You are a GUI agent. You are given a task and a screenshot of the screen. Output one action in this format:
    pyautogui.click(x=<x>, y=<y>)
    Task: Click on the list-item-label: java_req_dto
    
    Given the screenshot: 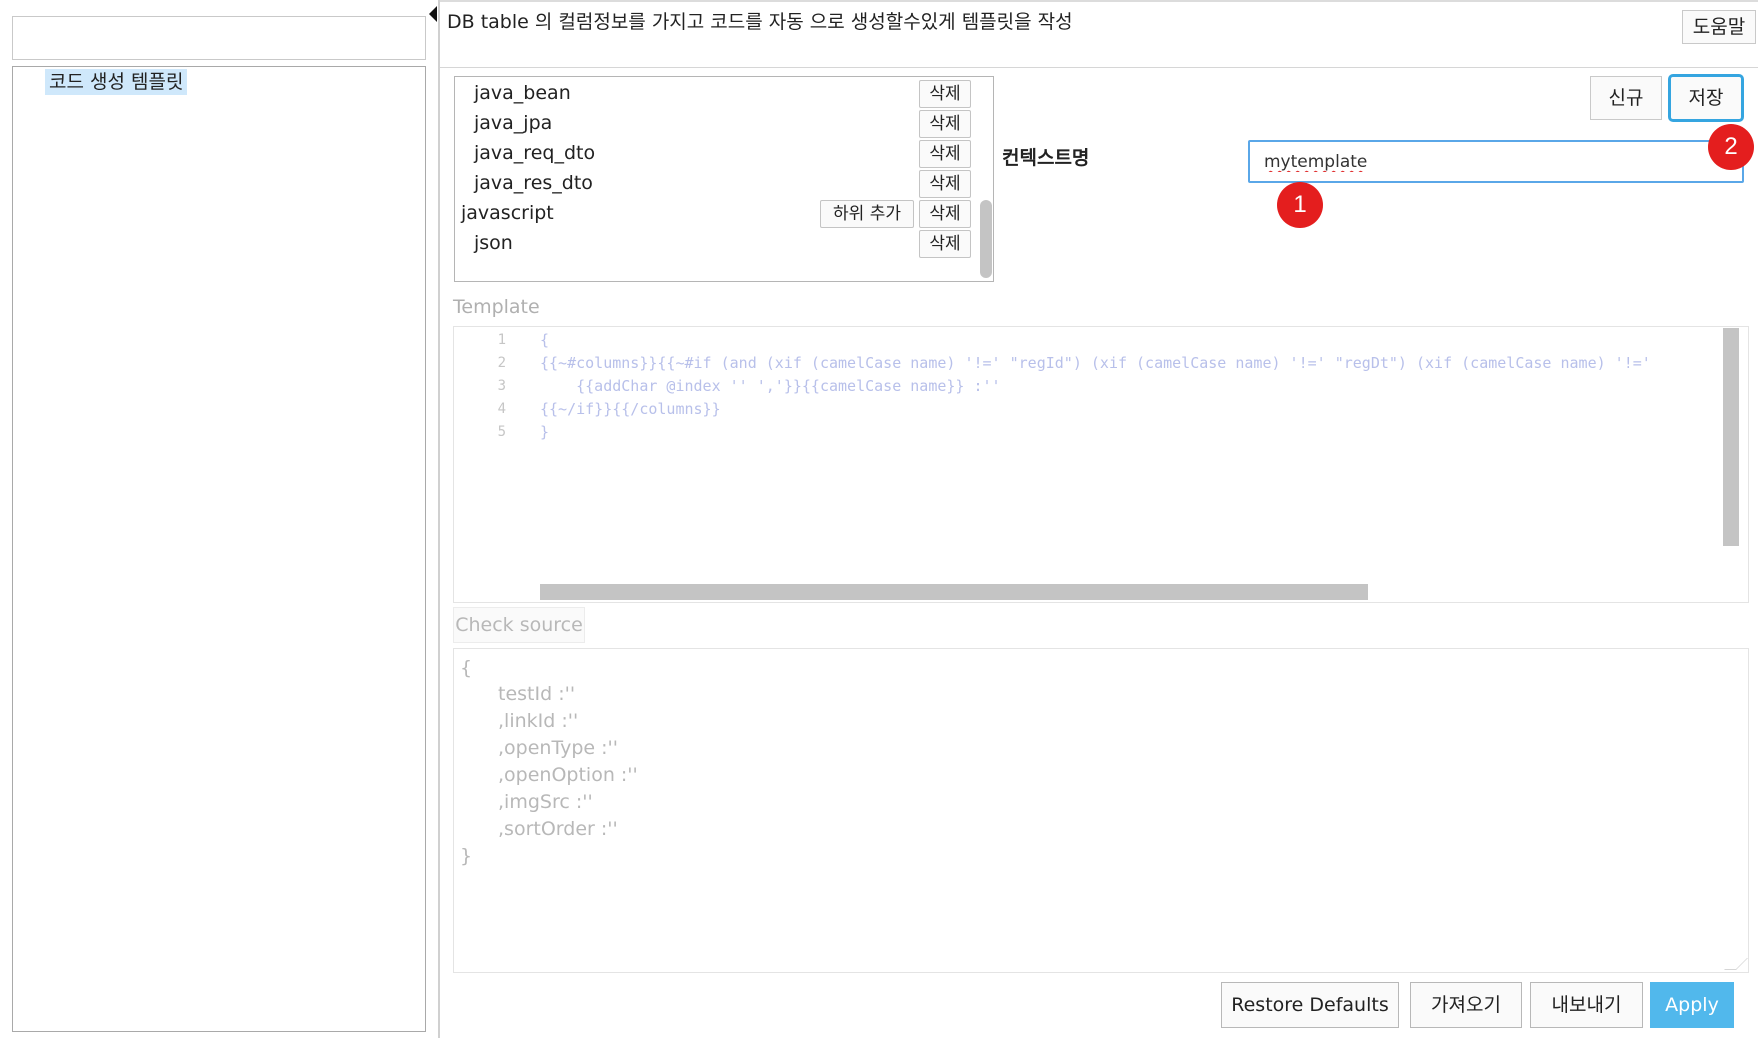 What is the action you would take?
    pyautogui.click(x=535, y=153)
    